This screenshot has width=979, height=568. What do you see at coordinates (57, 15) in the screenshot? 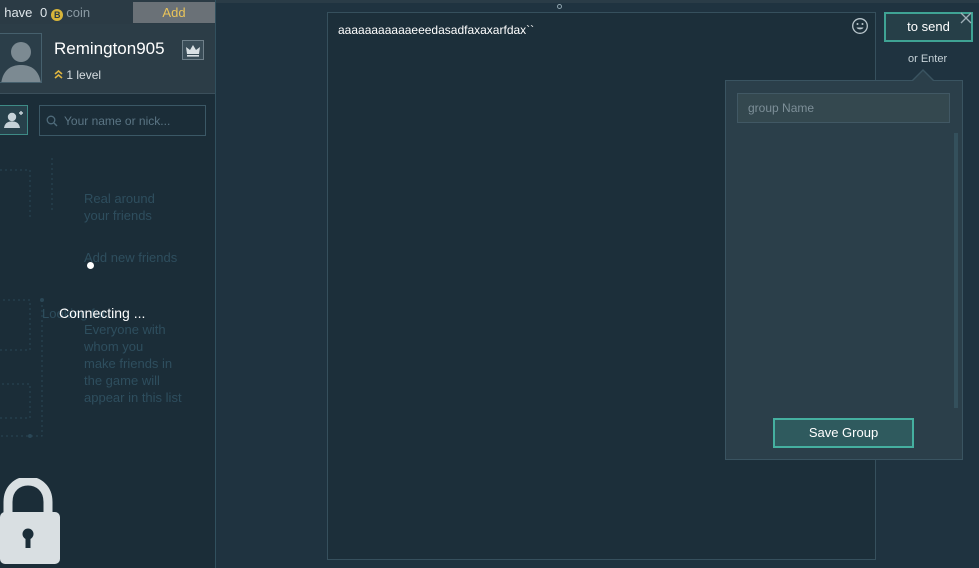
I see `coin-icon: B` at bounding box center [57, 15].